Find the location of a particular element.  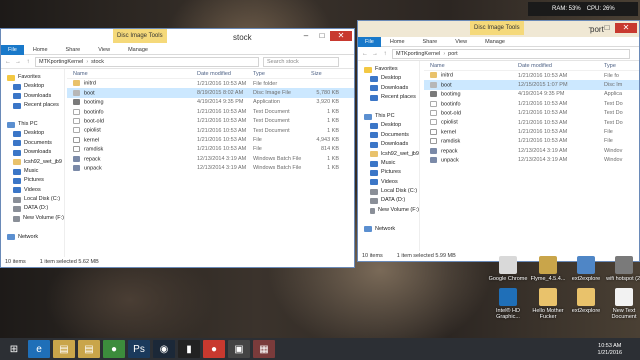

file-row: kernel 1/21/2016 10:53 AM File 4,943 KB is located at coordinates (210, 139).